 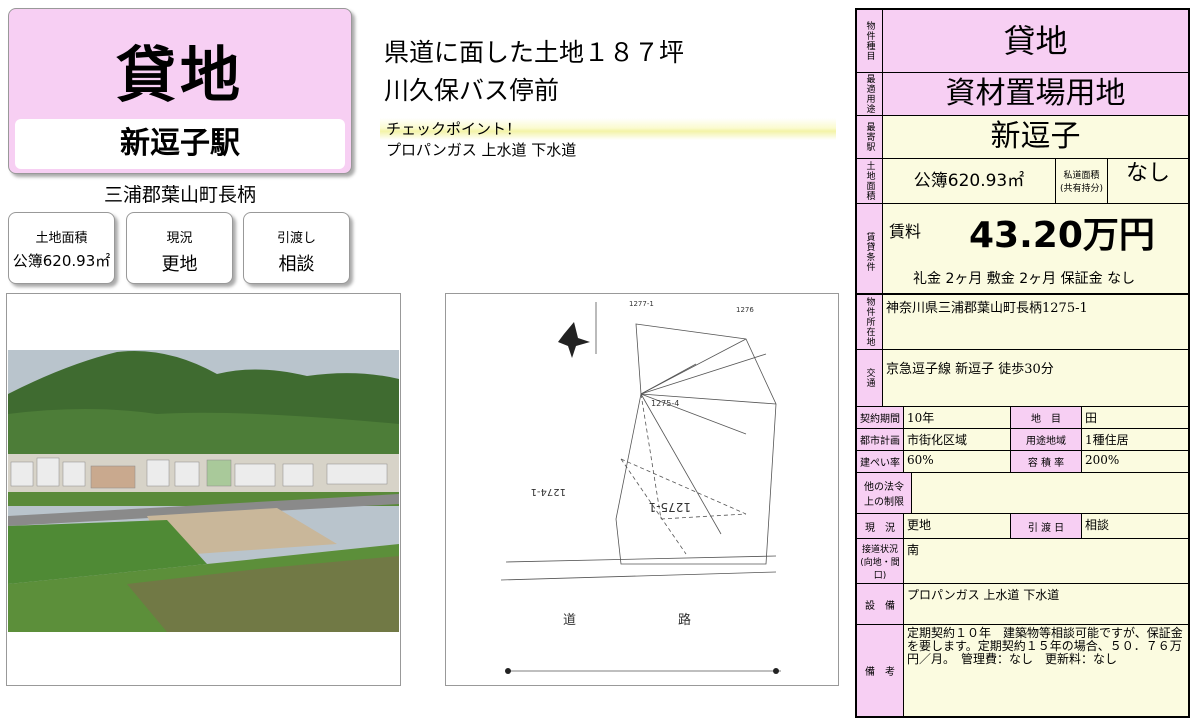 I want to click on rent-caption: 賃料, so click(x=905, y=231).